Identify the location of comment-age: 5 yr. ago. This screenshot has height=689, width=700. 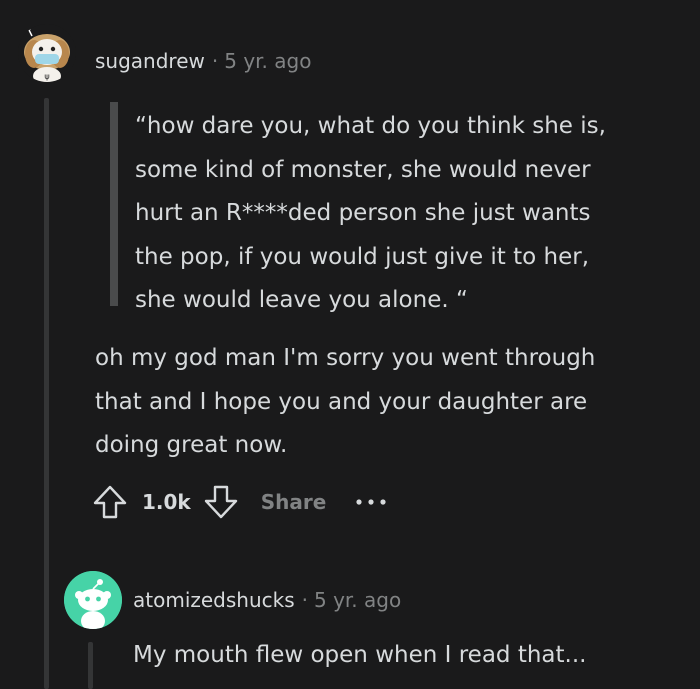
(267, 61).